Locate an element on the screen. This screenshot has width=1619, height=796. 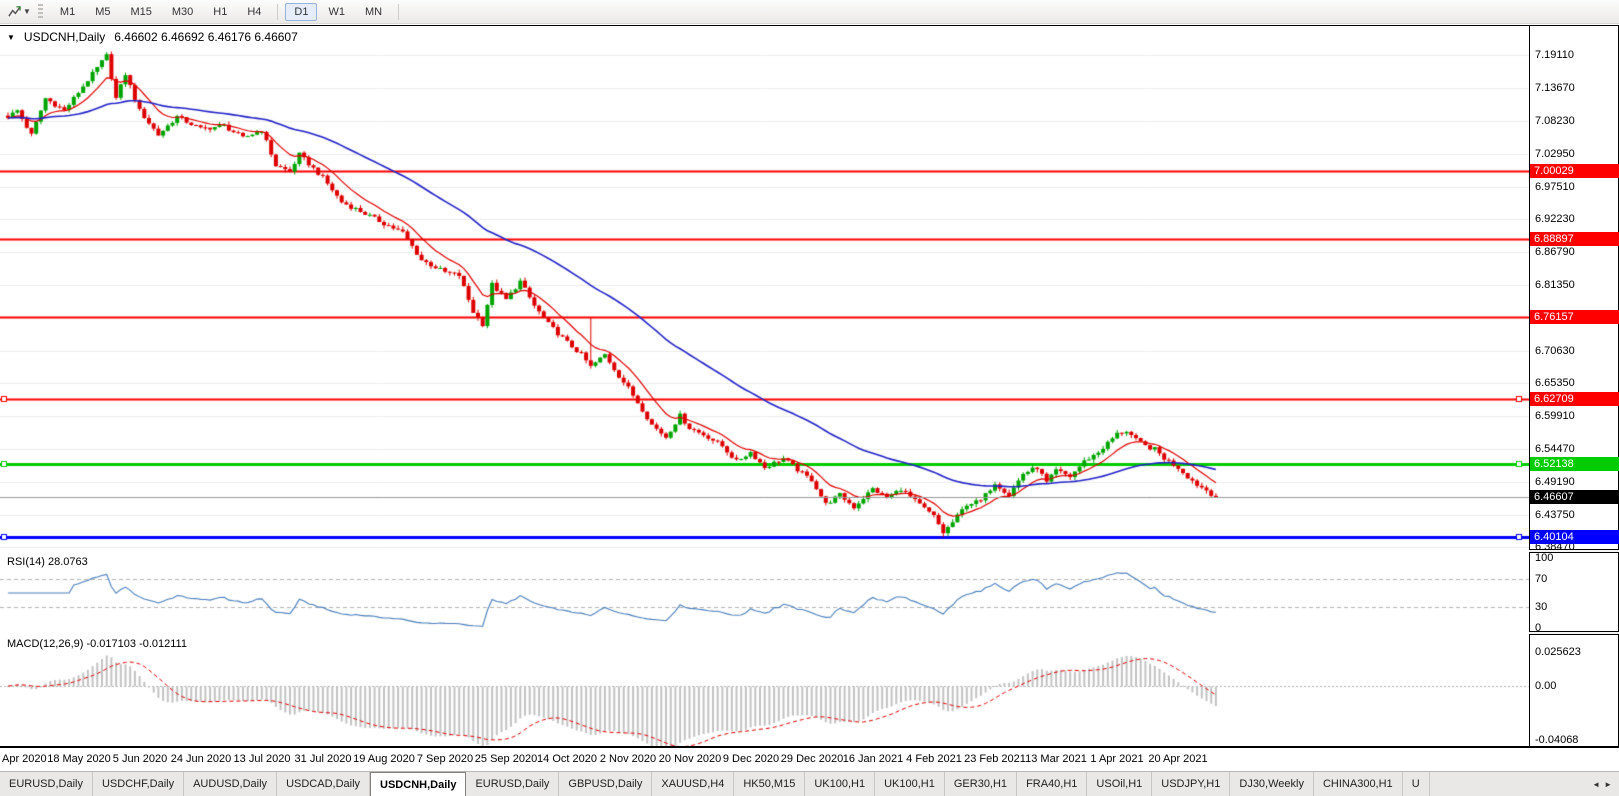
chart-tab-usdchf-daily: USDCHF,Daily is located at coordinates (139, 784).